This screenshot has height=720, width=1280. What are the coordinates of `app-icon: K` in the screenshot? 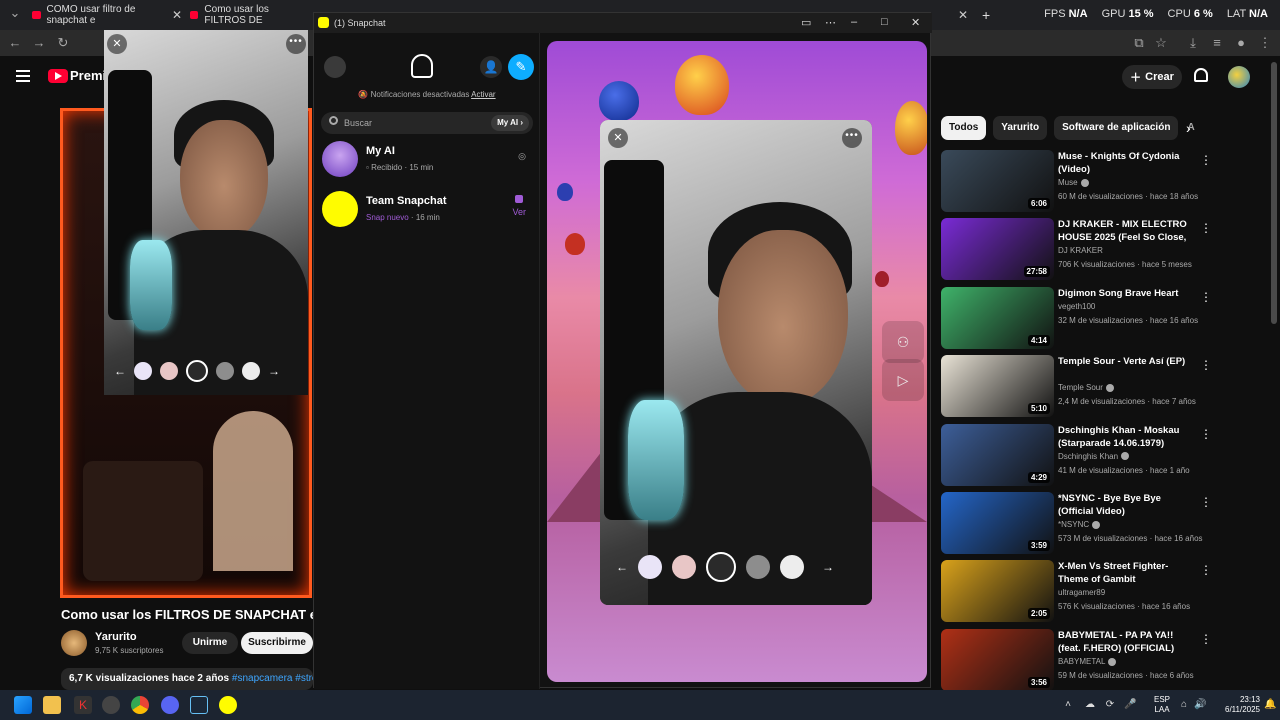 It's located at (83, 705).